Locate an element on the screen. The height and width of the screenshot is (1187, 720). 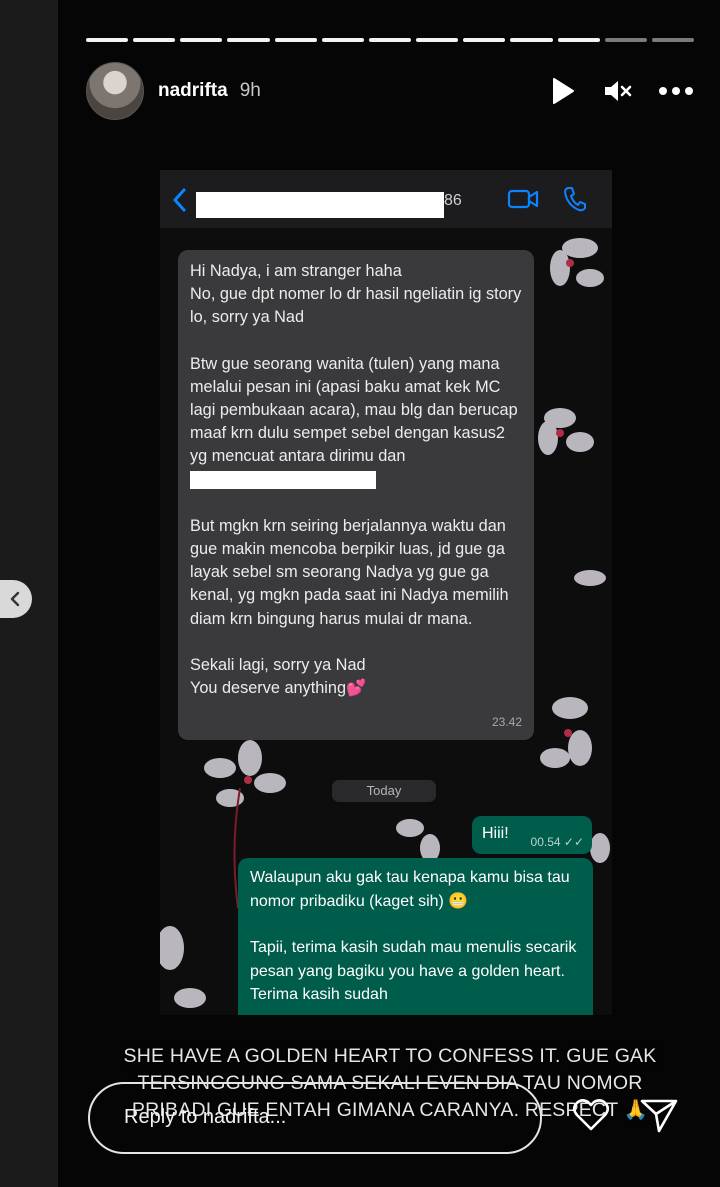
like-heart-icon is located at coordinates (591, 1115).